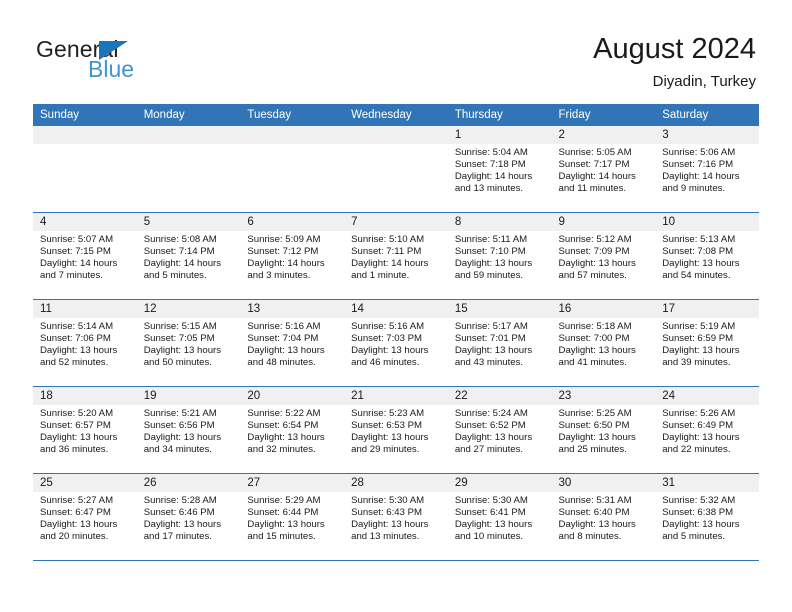  What do you see at coordinates (595, 152) in the screenshot?
I see `sunrise-text: Sunrise: 5:05 AM` at bounding box center [595, 152].